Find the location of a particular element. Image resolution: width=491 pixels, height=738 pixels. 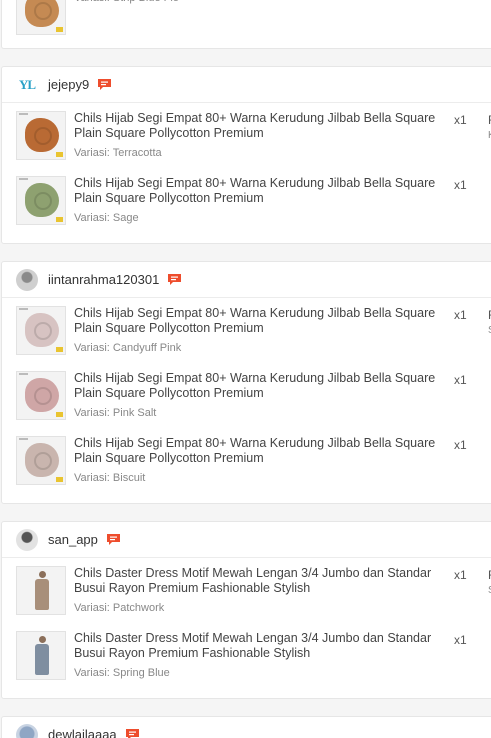

order-card: Variasi: Strip Blue Flo is located at coordinates (246, 24).